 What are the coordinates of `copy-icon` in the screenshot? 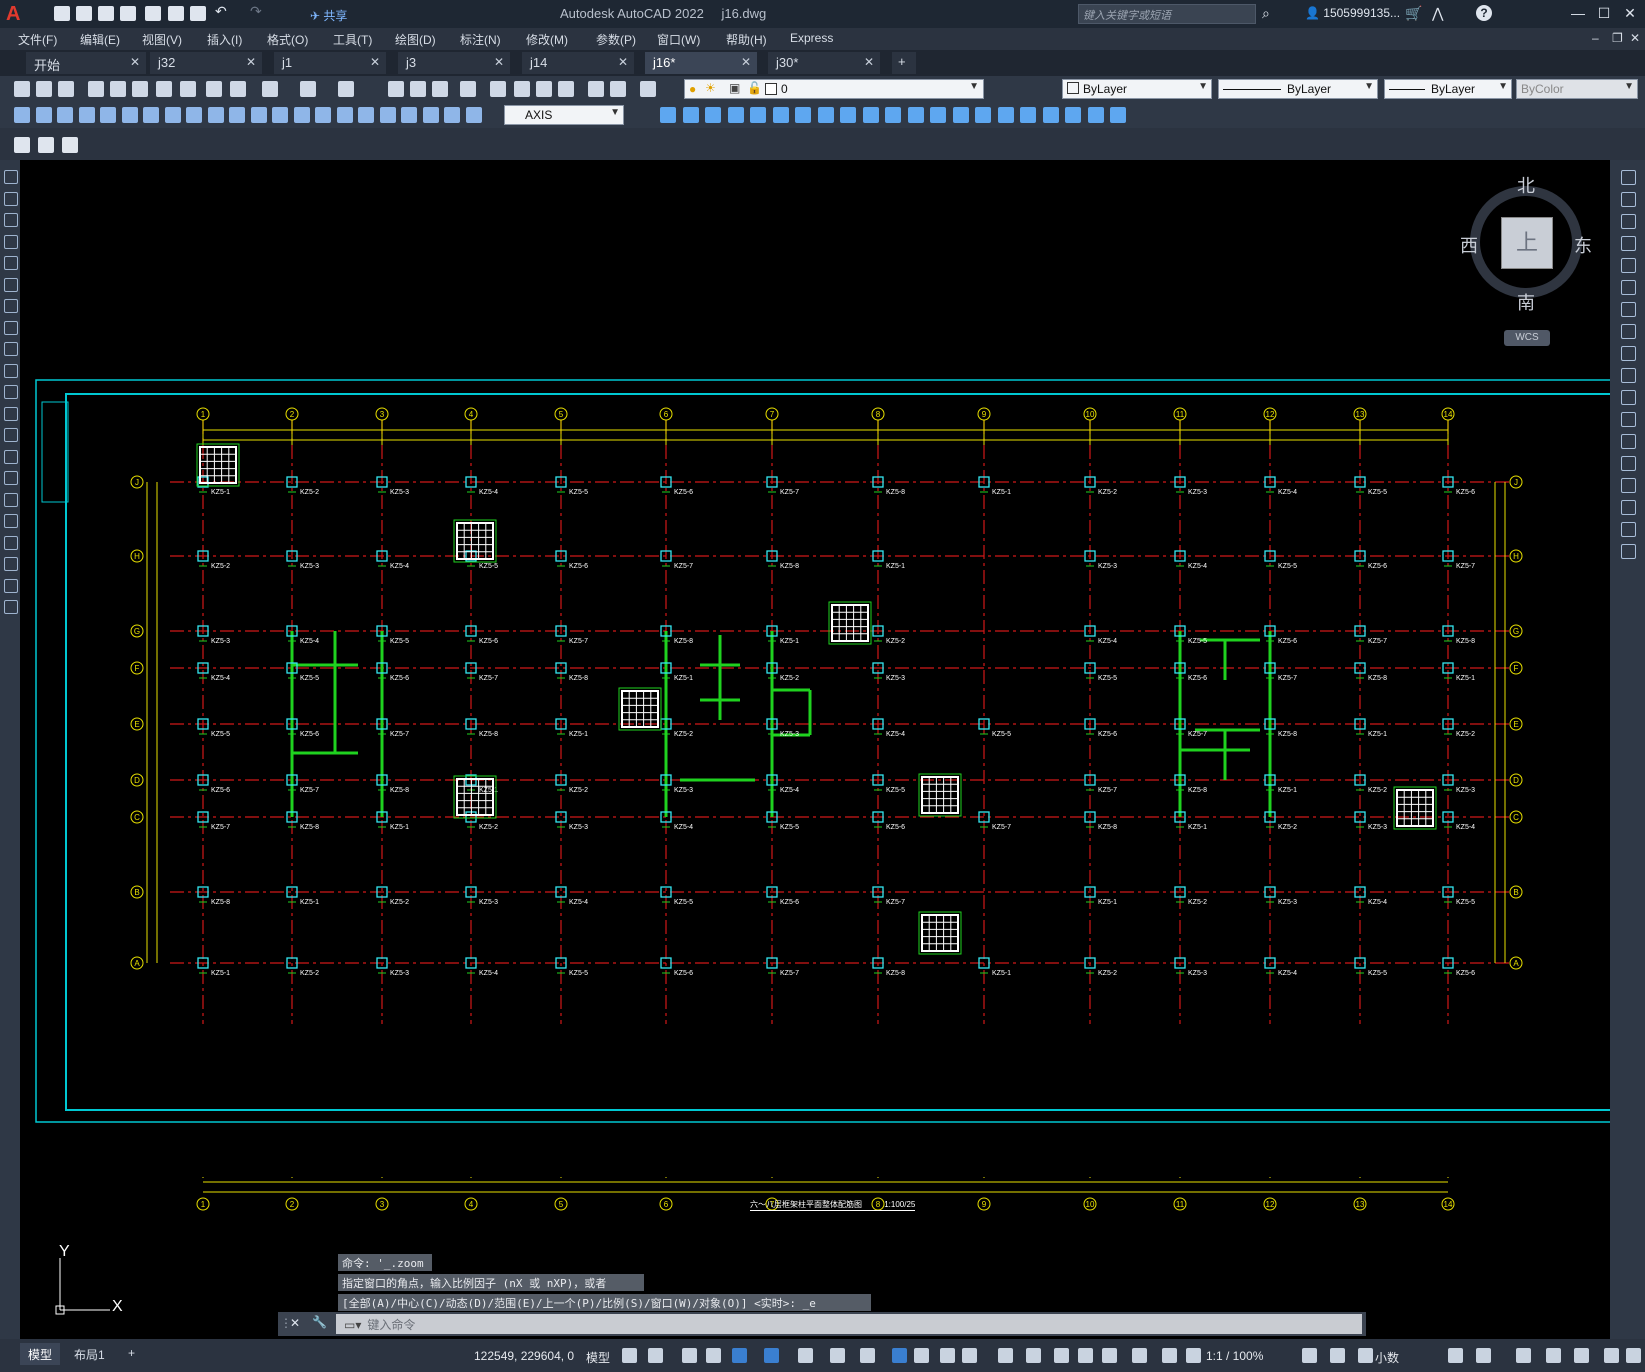 It's located at (214, 89).